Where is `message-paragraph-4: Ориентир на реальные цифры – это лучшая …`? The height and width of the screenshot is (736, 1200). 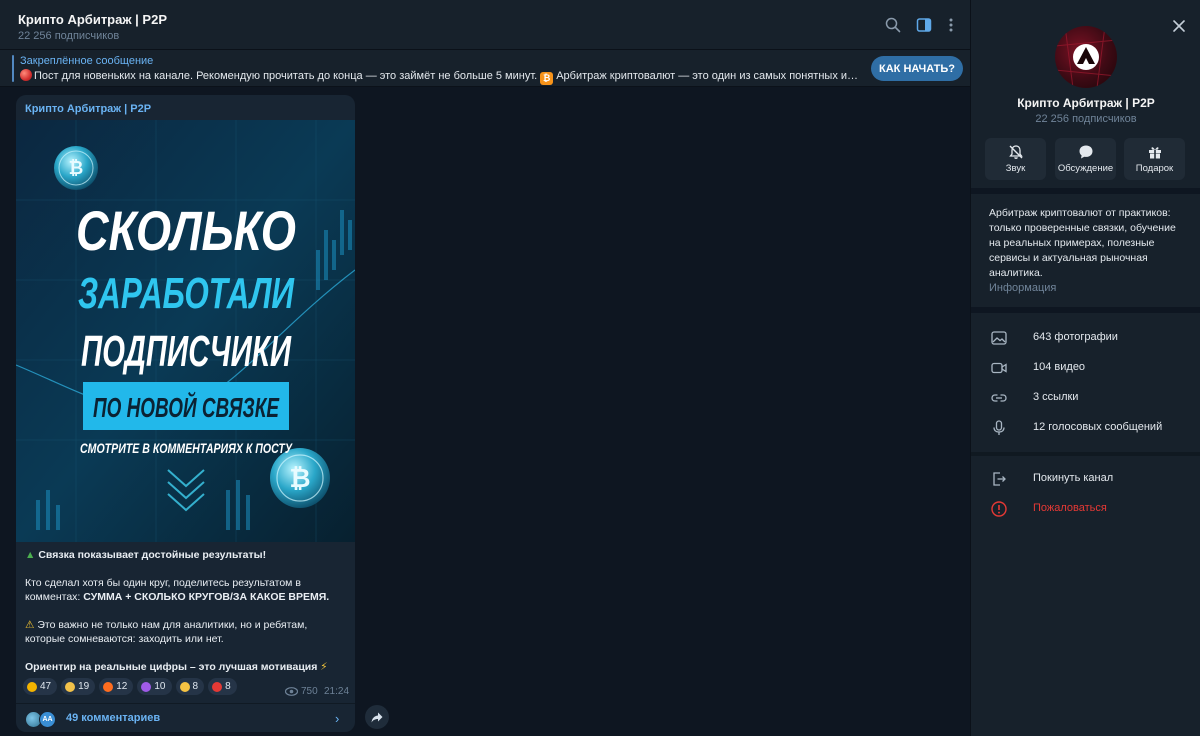 message-paragraph-4: Ориентир на реальные цифры – это лучшая … is located at coordinates (171, 667).